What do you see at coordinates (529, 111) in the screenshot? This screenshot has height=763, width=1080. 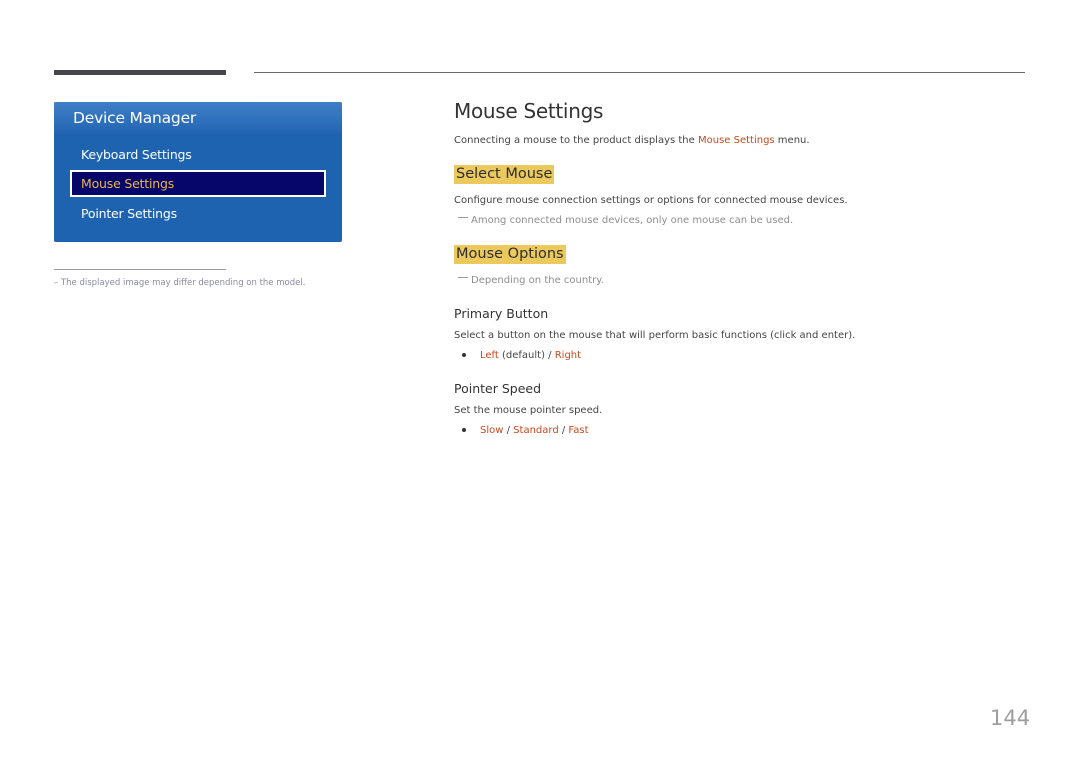 I see `page-title: Mouse Settings` at bounding box center [529, 111].